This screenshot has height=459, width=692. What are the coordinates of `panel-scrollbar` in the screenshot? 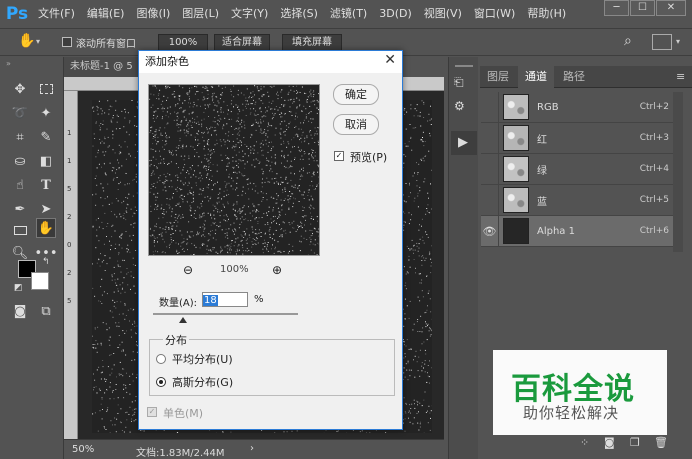 It's located at (678, 172).